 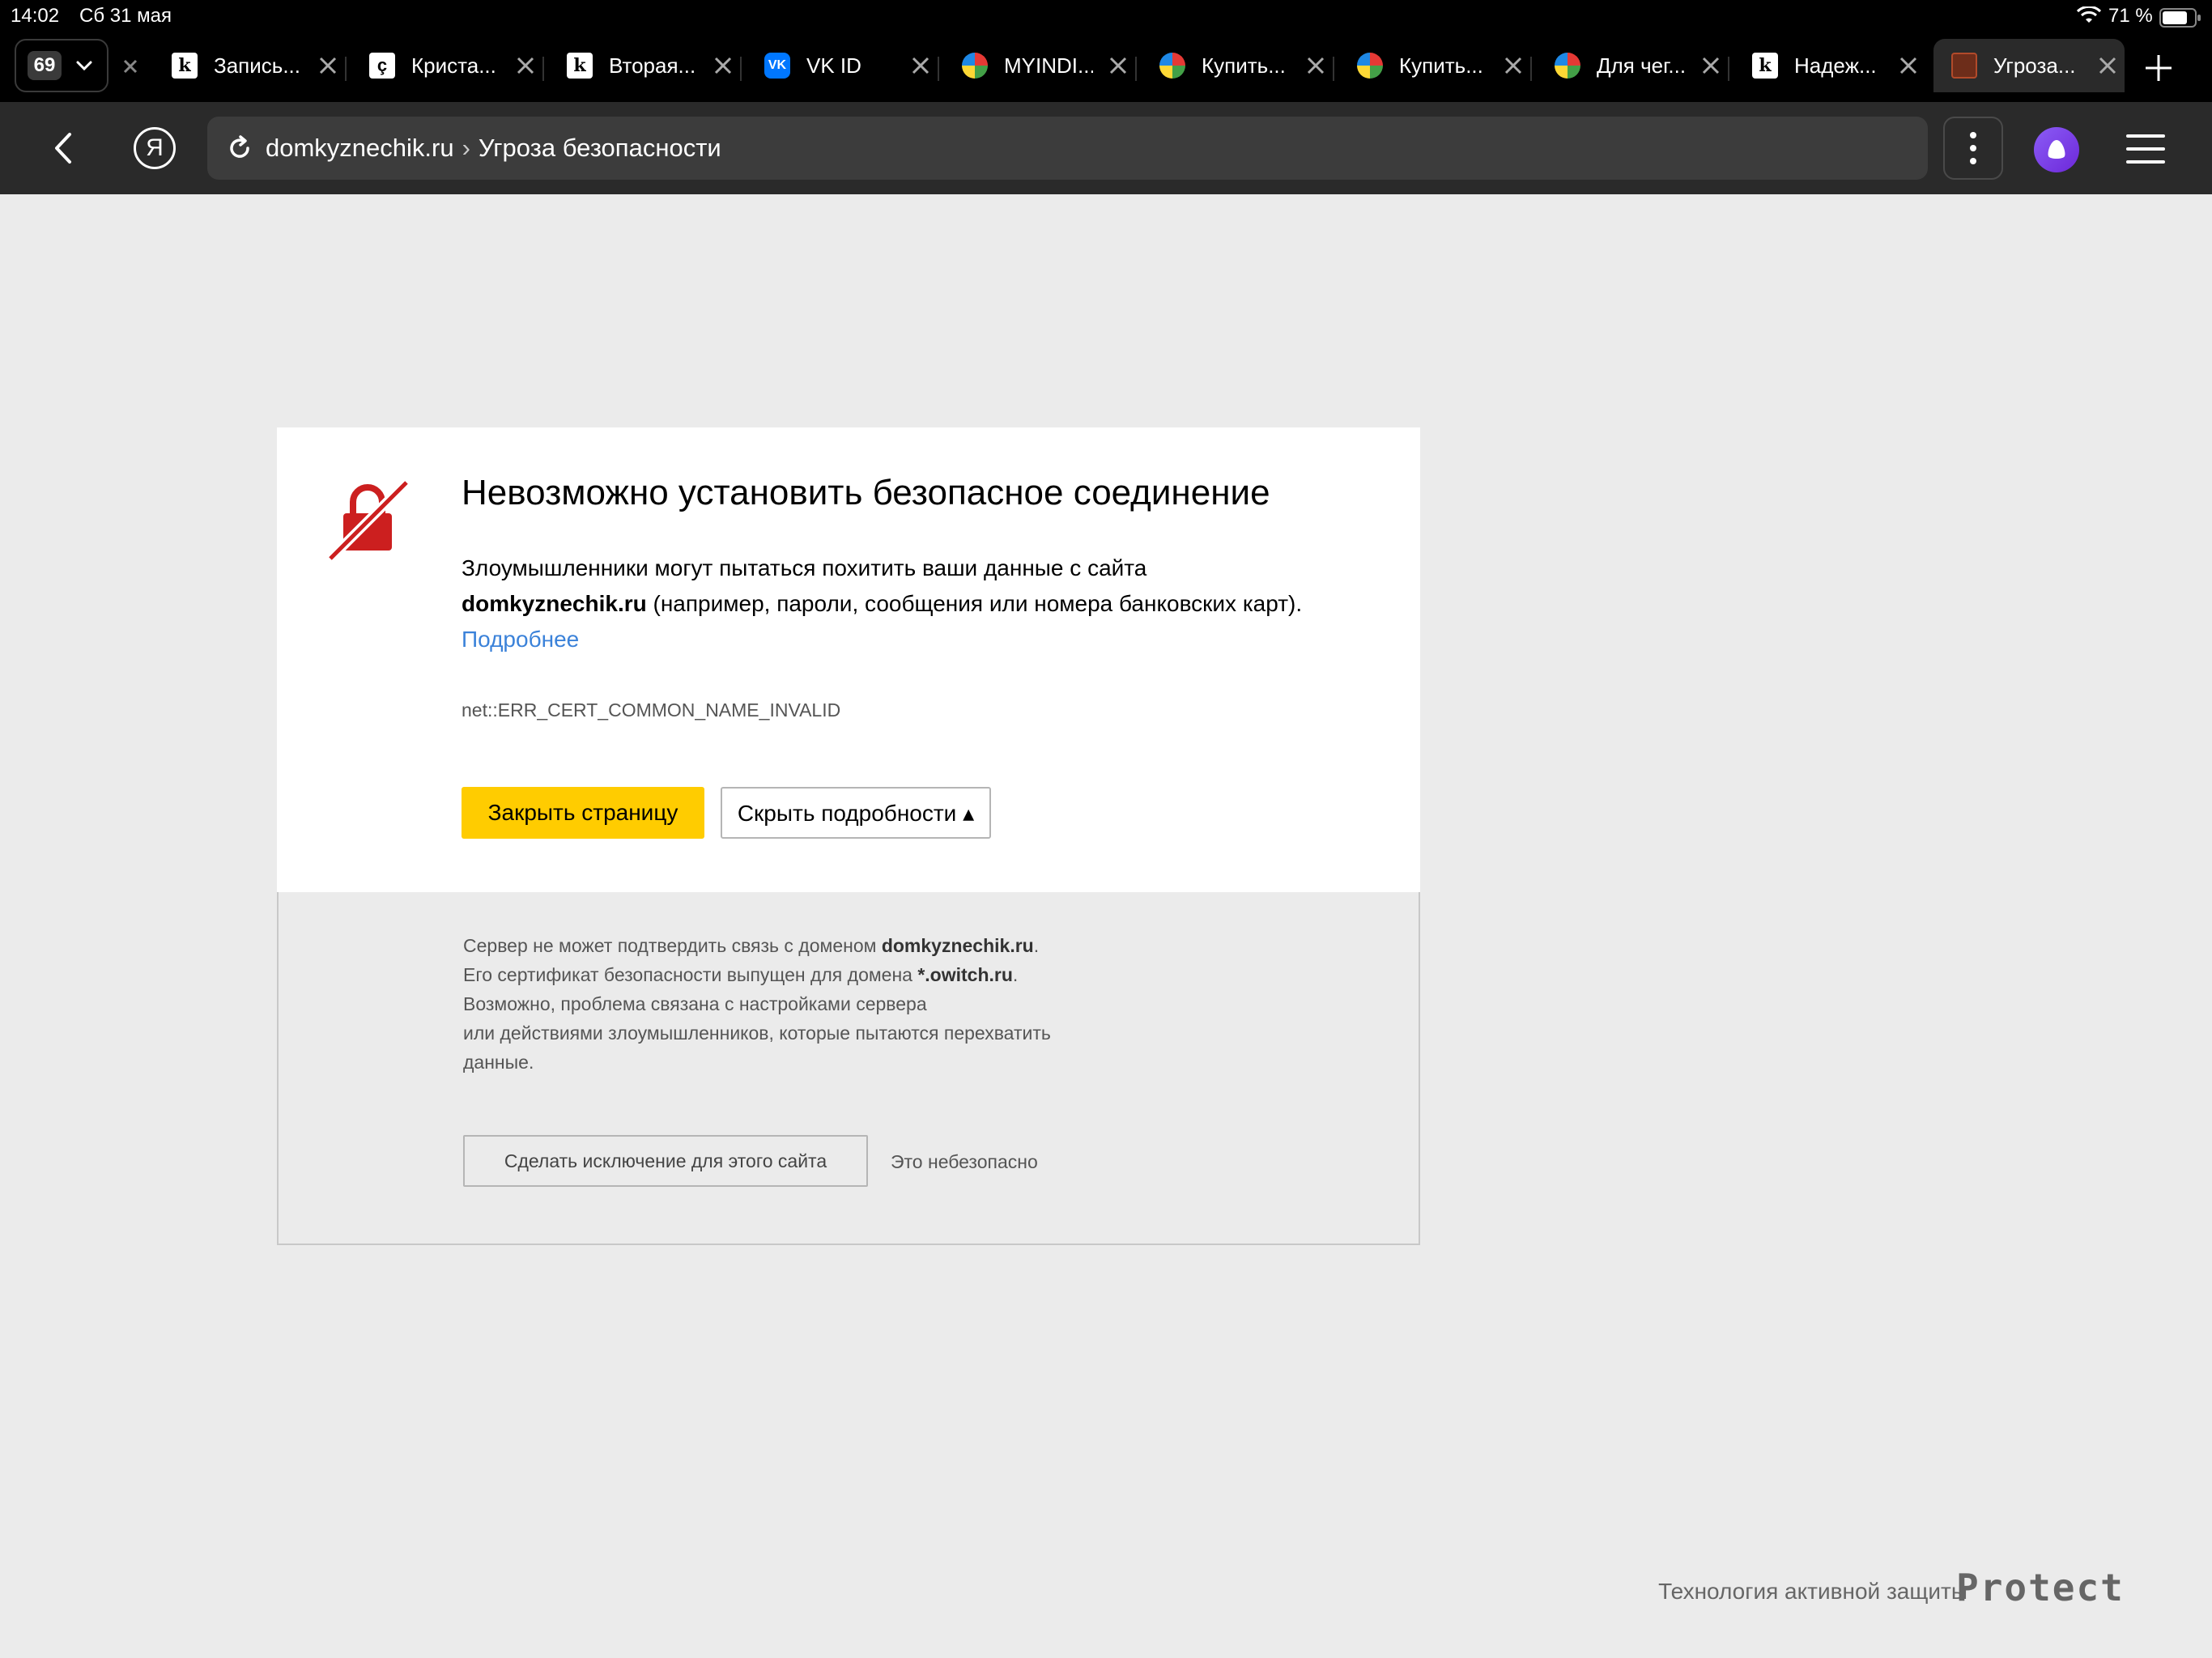 I want to click on plus-icon, so click(x=2159, y=68).